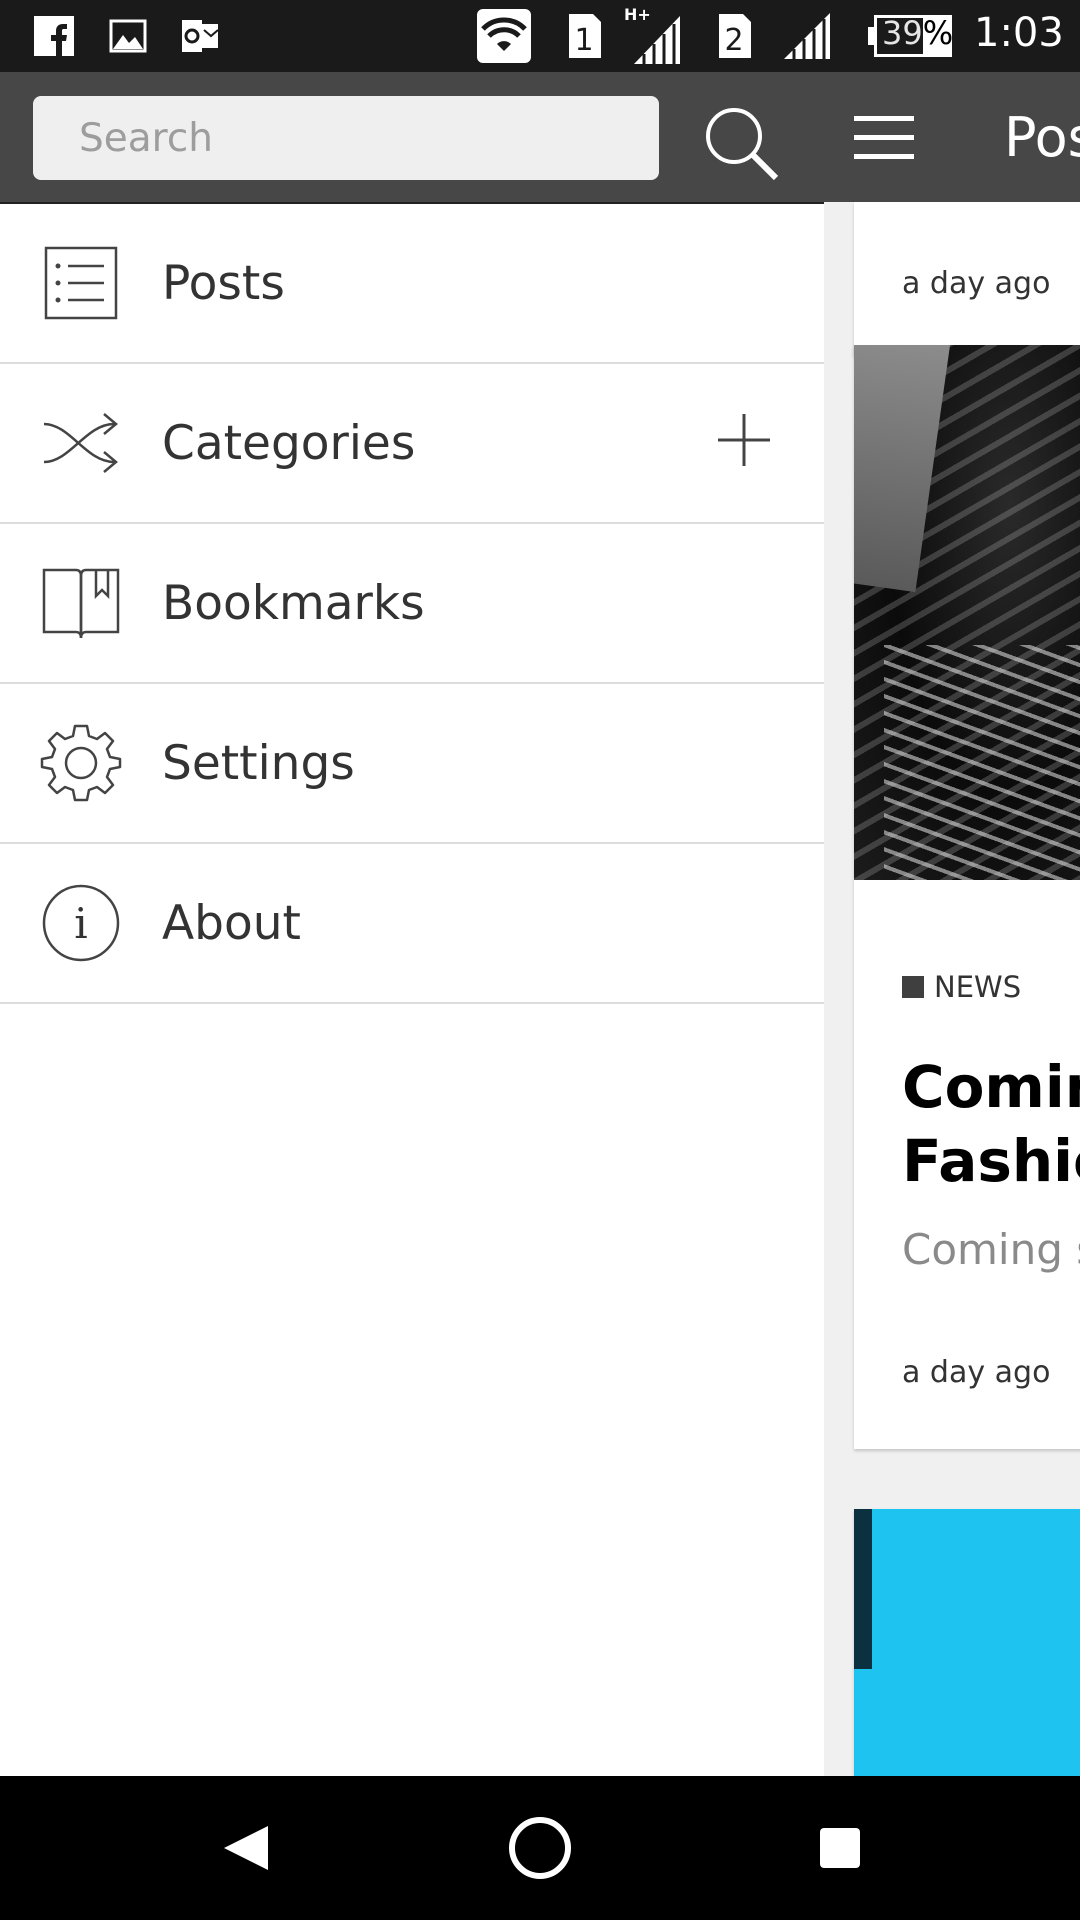 The width and height of the screenshot is (1080, 1920). Describe the element at coordinates (991, 1249) in the screenshot. I see `post-excerpt: Coming so` at that location.